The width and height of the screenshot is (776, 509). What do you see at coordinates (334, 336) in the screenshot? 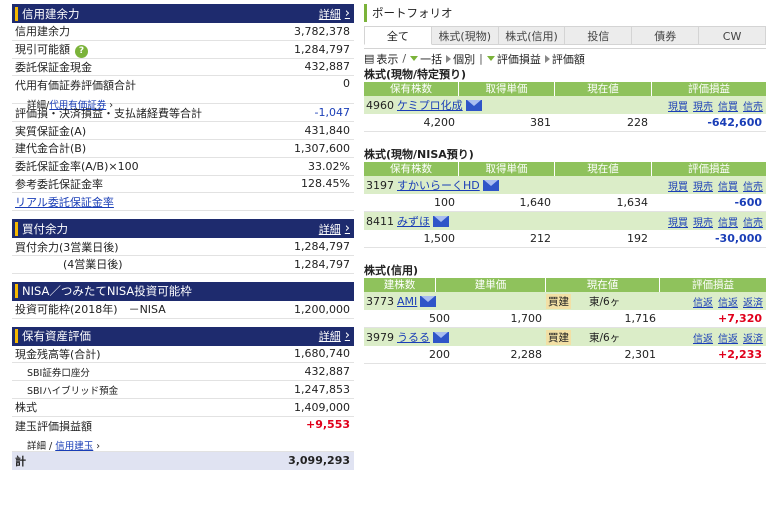
I see `assets-detail-link: 詳細 ›` at bounding box center [334, 336].